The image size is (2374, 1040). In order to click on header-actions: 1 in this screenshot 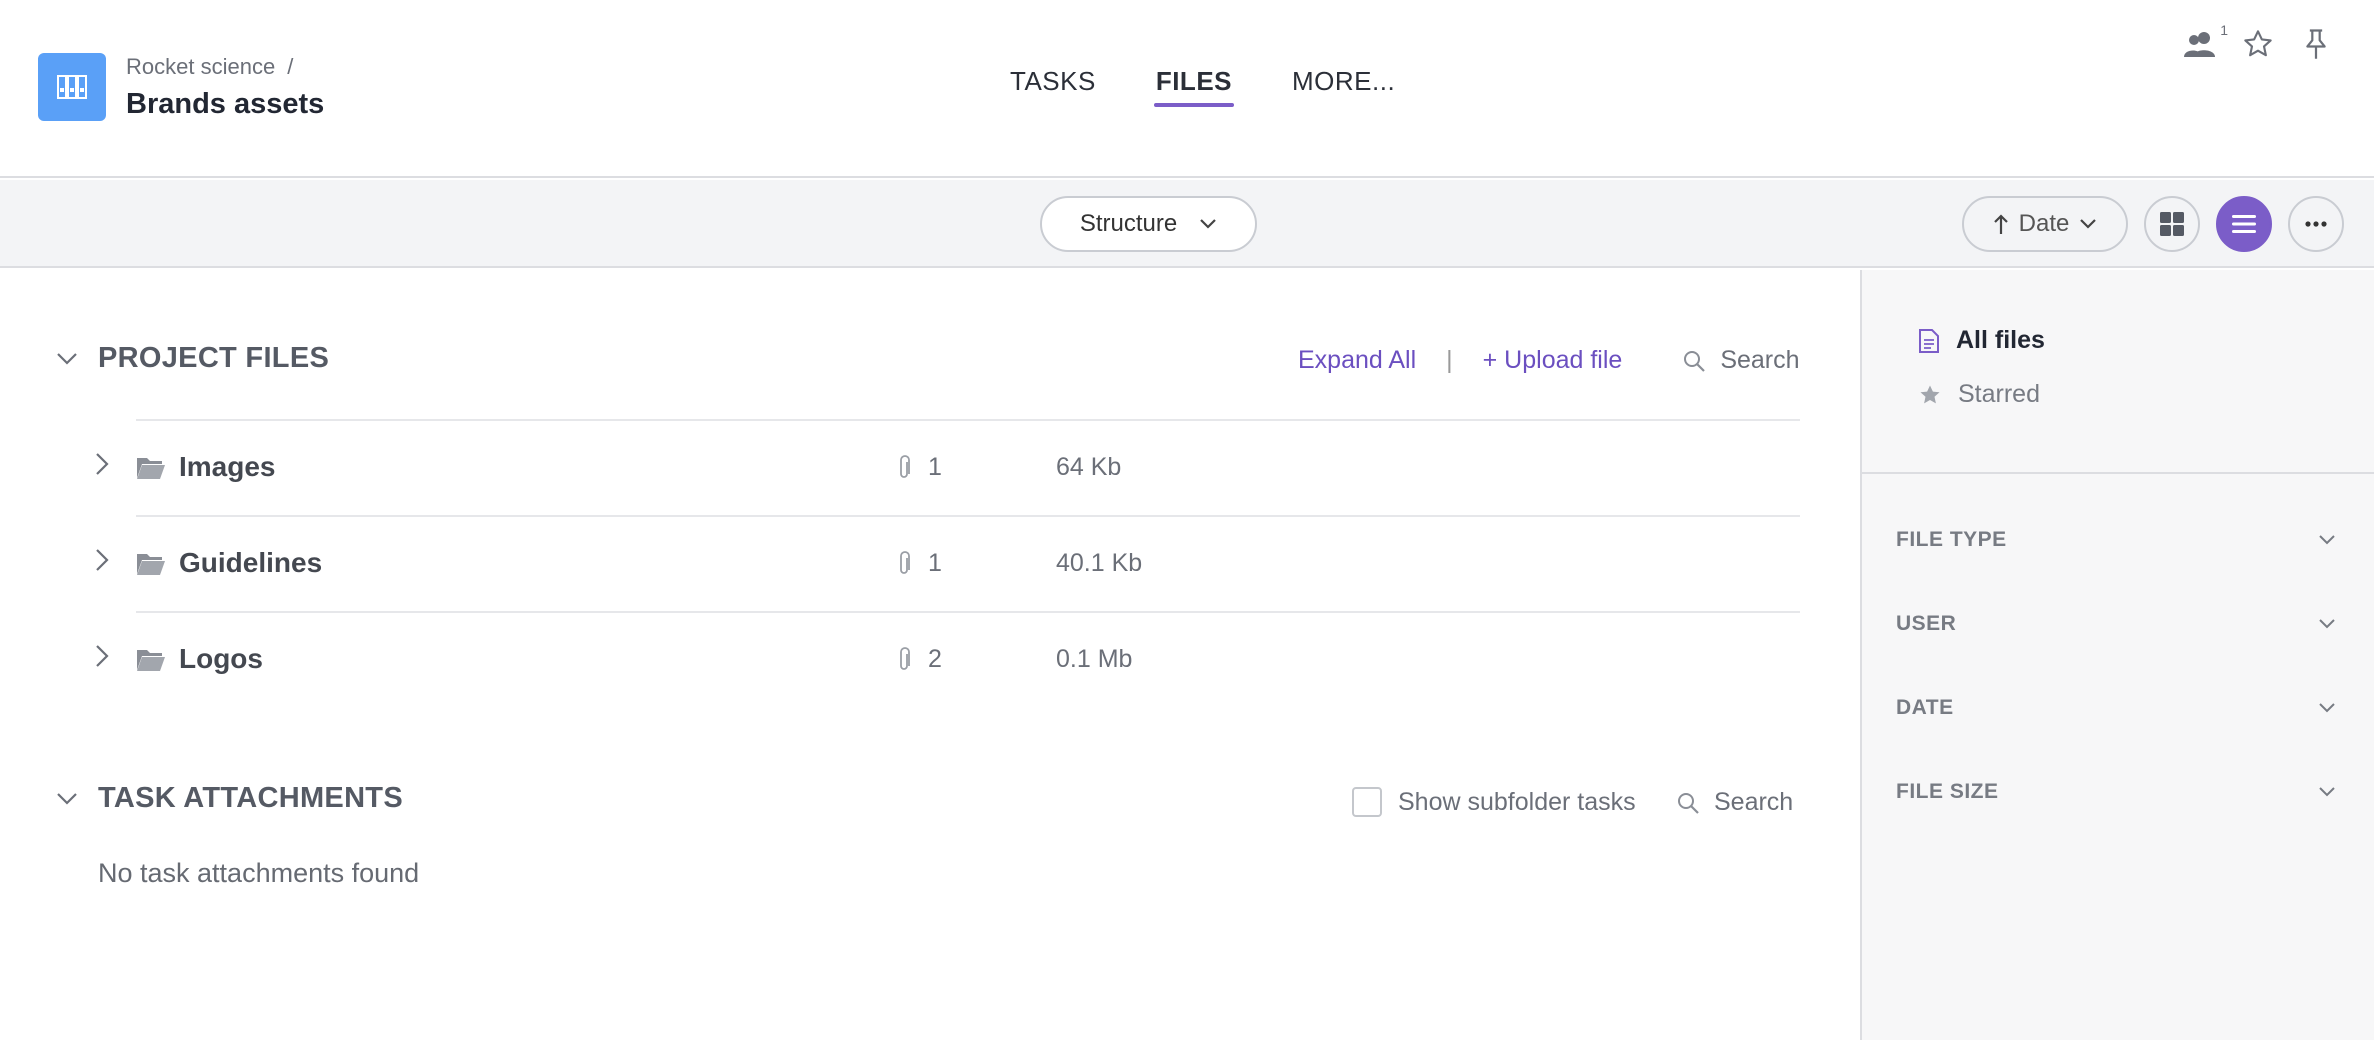, I will do `click(2258, 42)`.